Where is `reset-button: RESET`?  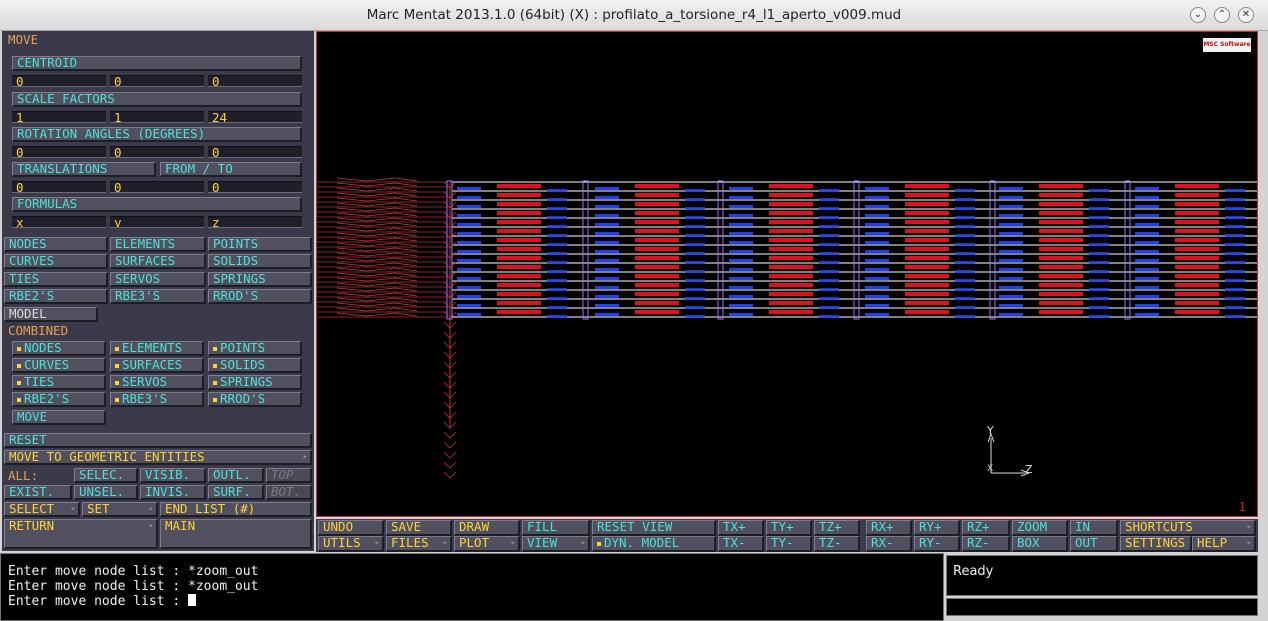
reset-button: RESET is located at coordinates (158, 440).